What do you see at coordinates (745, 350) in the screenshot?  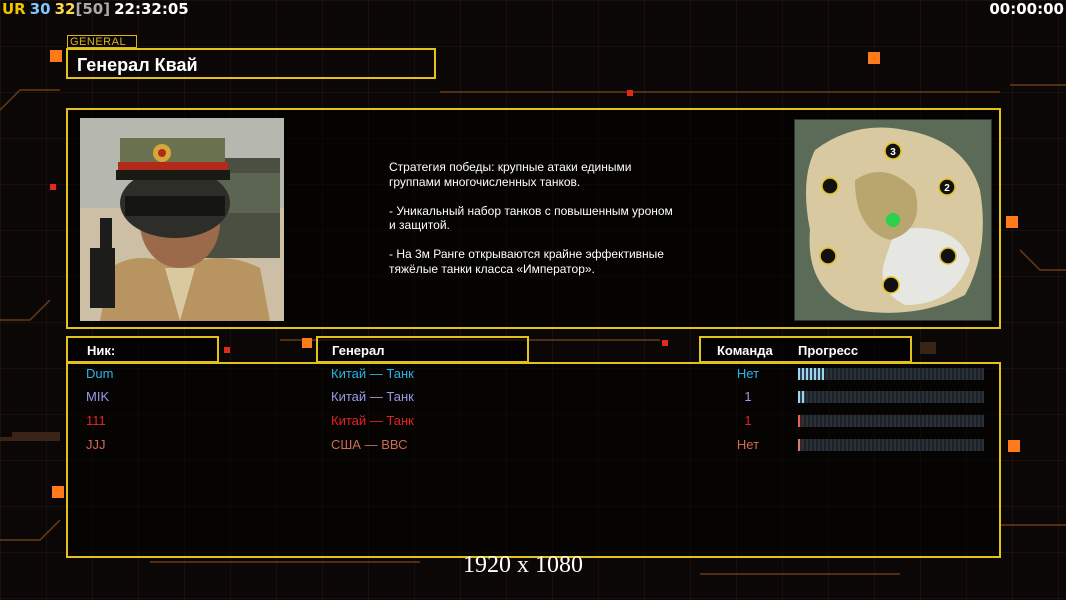 I see `header-team: Команда` at bounding box center [745, 350].